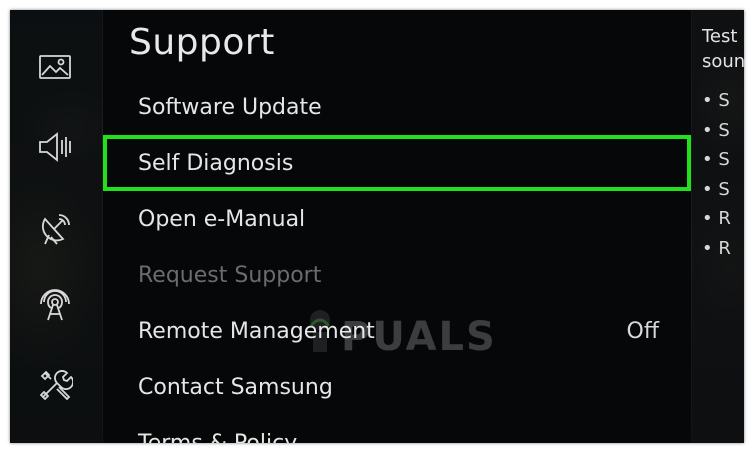 Image resolution: width=754 pixels, height=453 pixels. Describe the element at coordinates (256, 331) in the screenshot. I see `menu-item-label: Remote Management` at that location.